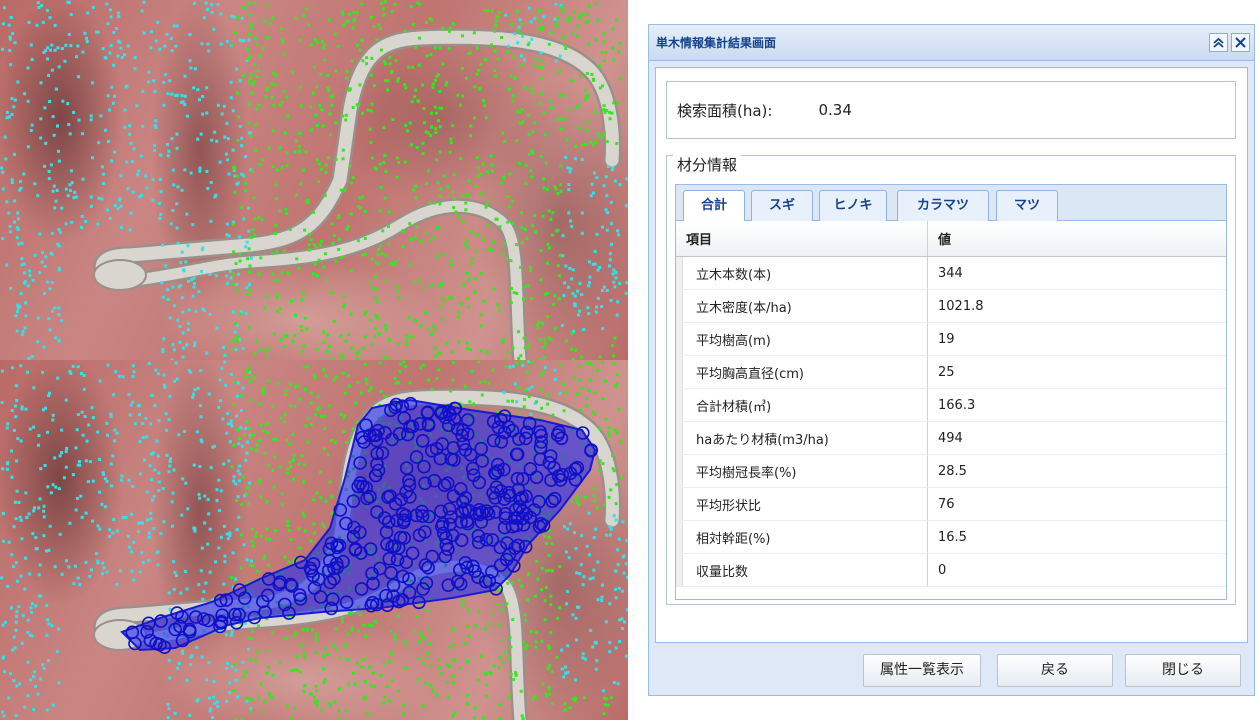 Image resolution: width=1258 pixels, height=720 pixels. I want to click on tab-sugi: スギ, so click(782, 205).